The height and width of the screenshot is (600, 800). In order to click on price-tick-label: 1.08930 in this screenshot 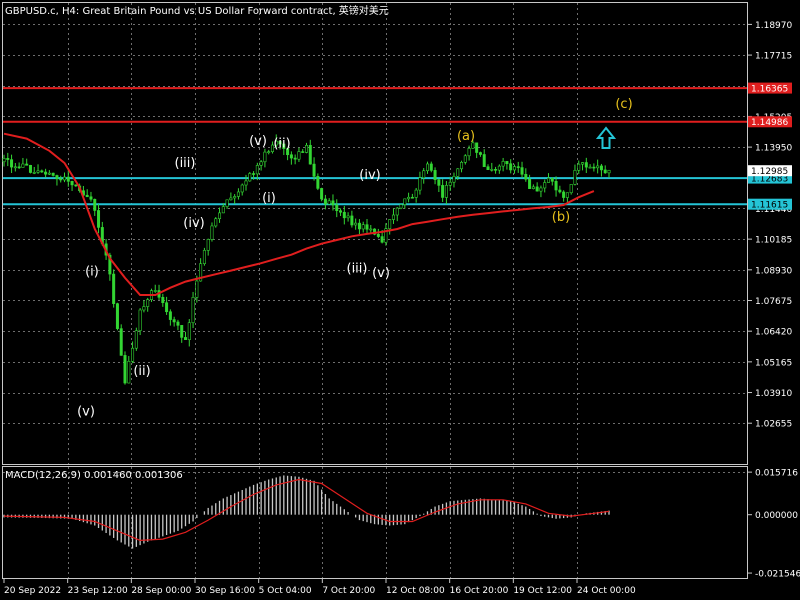, I will do `click(773, 271)`.